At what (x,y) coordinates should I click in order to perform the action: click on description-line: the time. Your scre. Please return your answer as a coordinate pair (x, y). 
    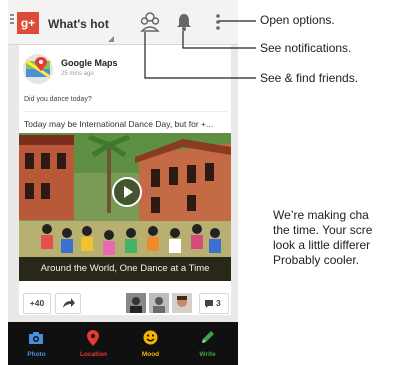
    Looking at the image, I should click on (323, 230).